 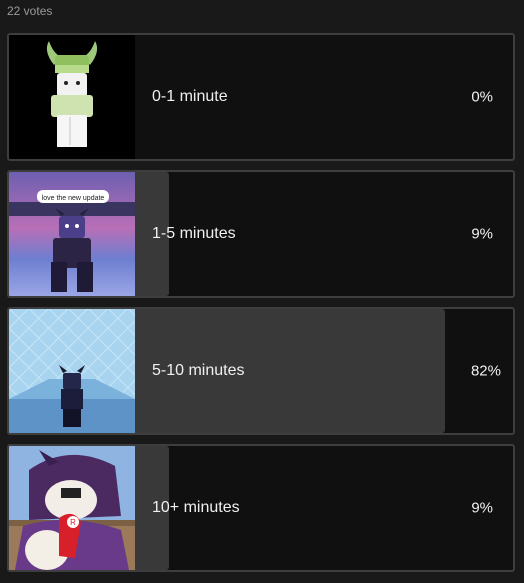 What do you see at coordinates (482, 97) in the screenshot?
I see `option-percent: 0%` at bounding box center [482, 97].